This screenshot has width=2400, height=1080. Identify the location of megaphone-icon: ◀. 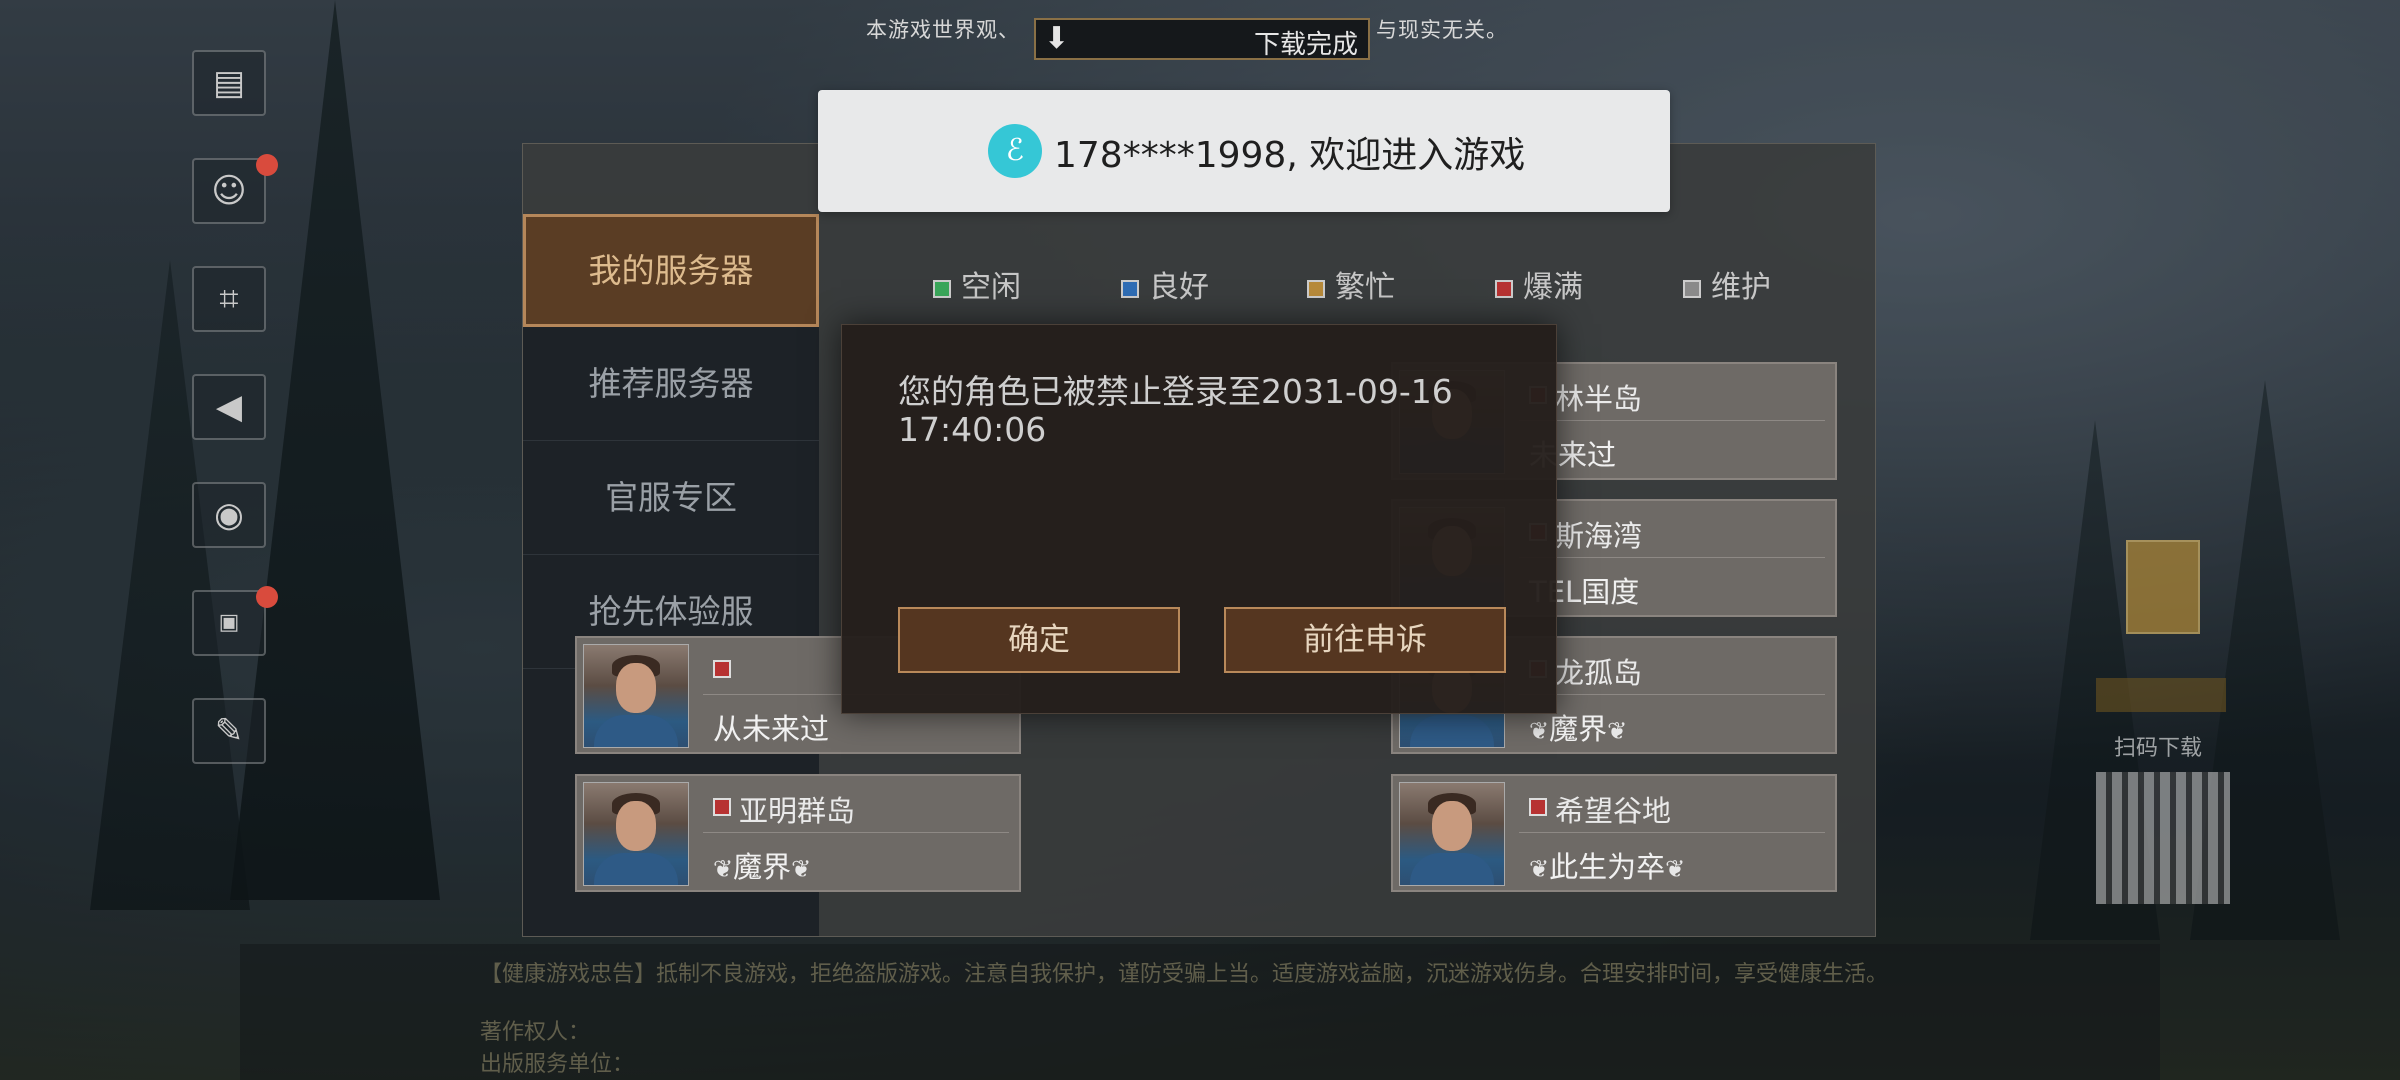
(229, 407).